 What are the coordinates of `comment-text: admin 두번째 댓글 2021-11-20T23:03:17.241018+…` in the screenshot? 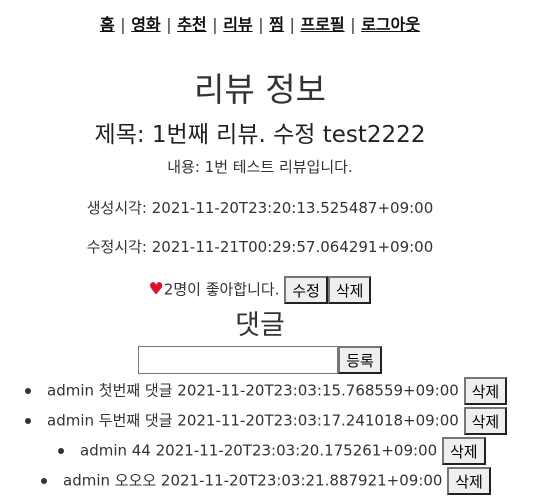 It's located at (253, 420).